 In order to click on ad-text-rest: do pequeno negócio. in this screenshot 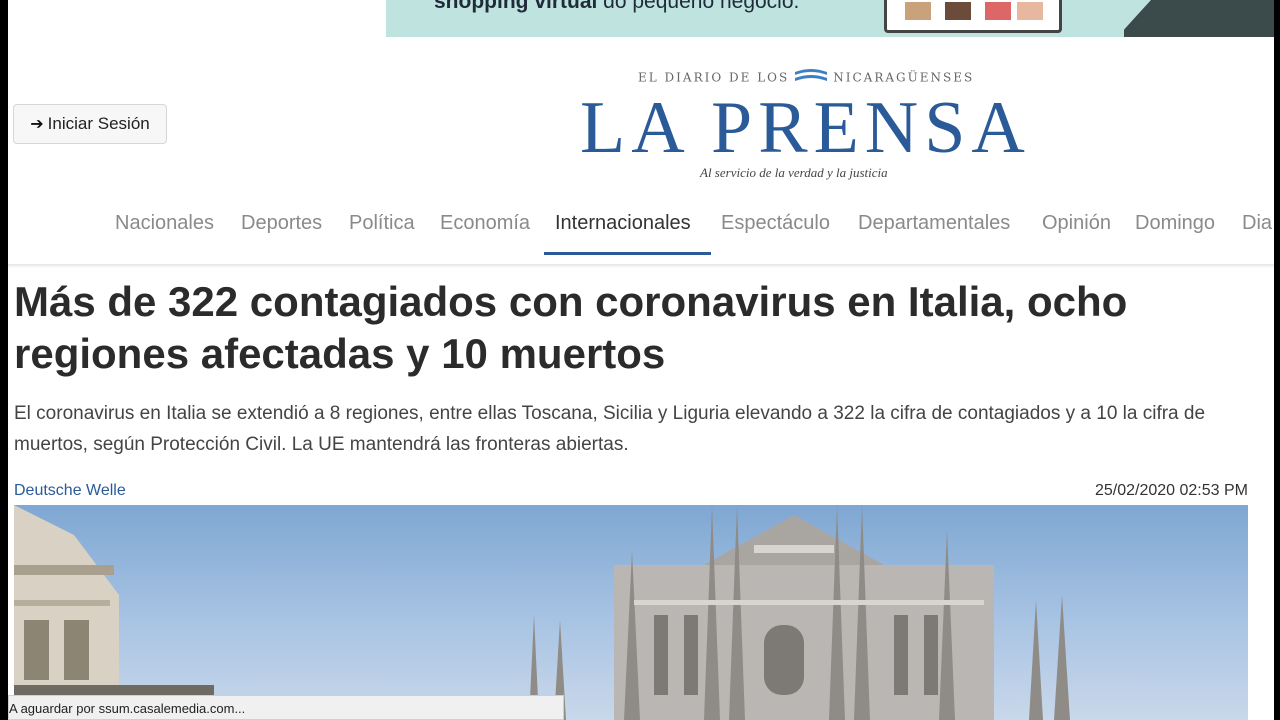, I will do `click(698, 6)`.